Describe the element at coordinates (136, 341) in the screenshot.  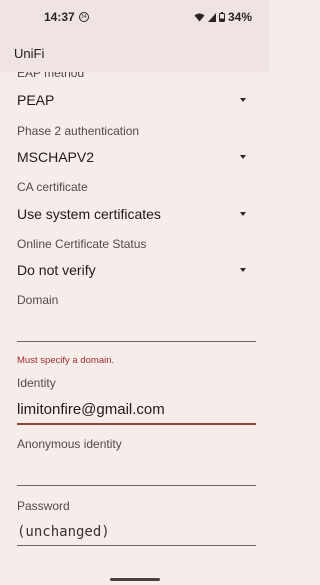
I see `domain-underline` at that location.